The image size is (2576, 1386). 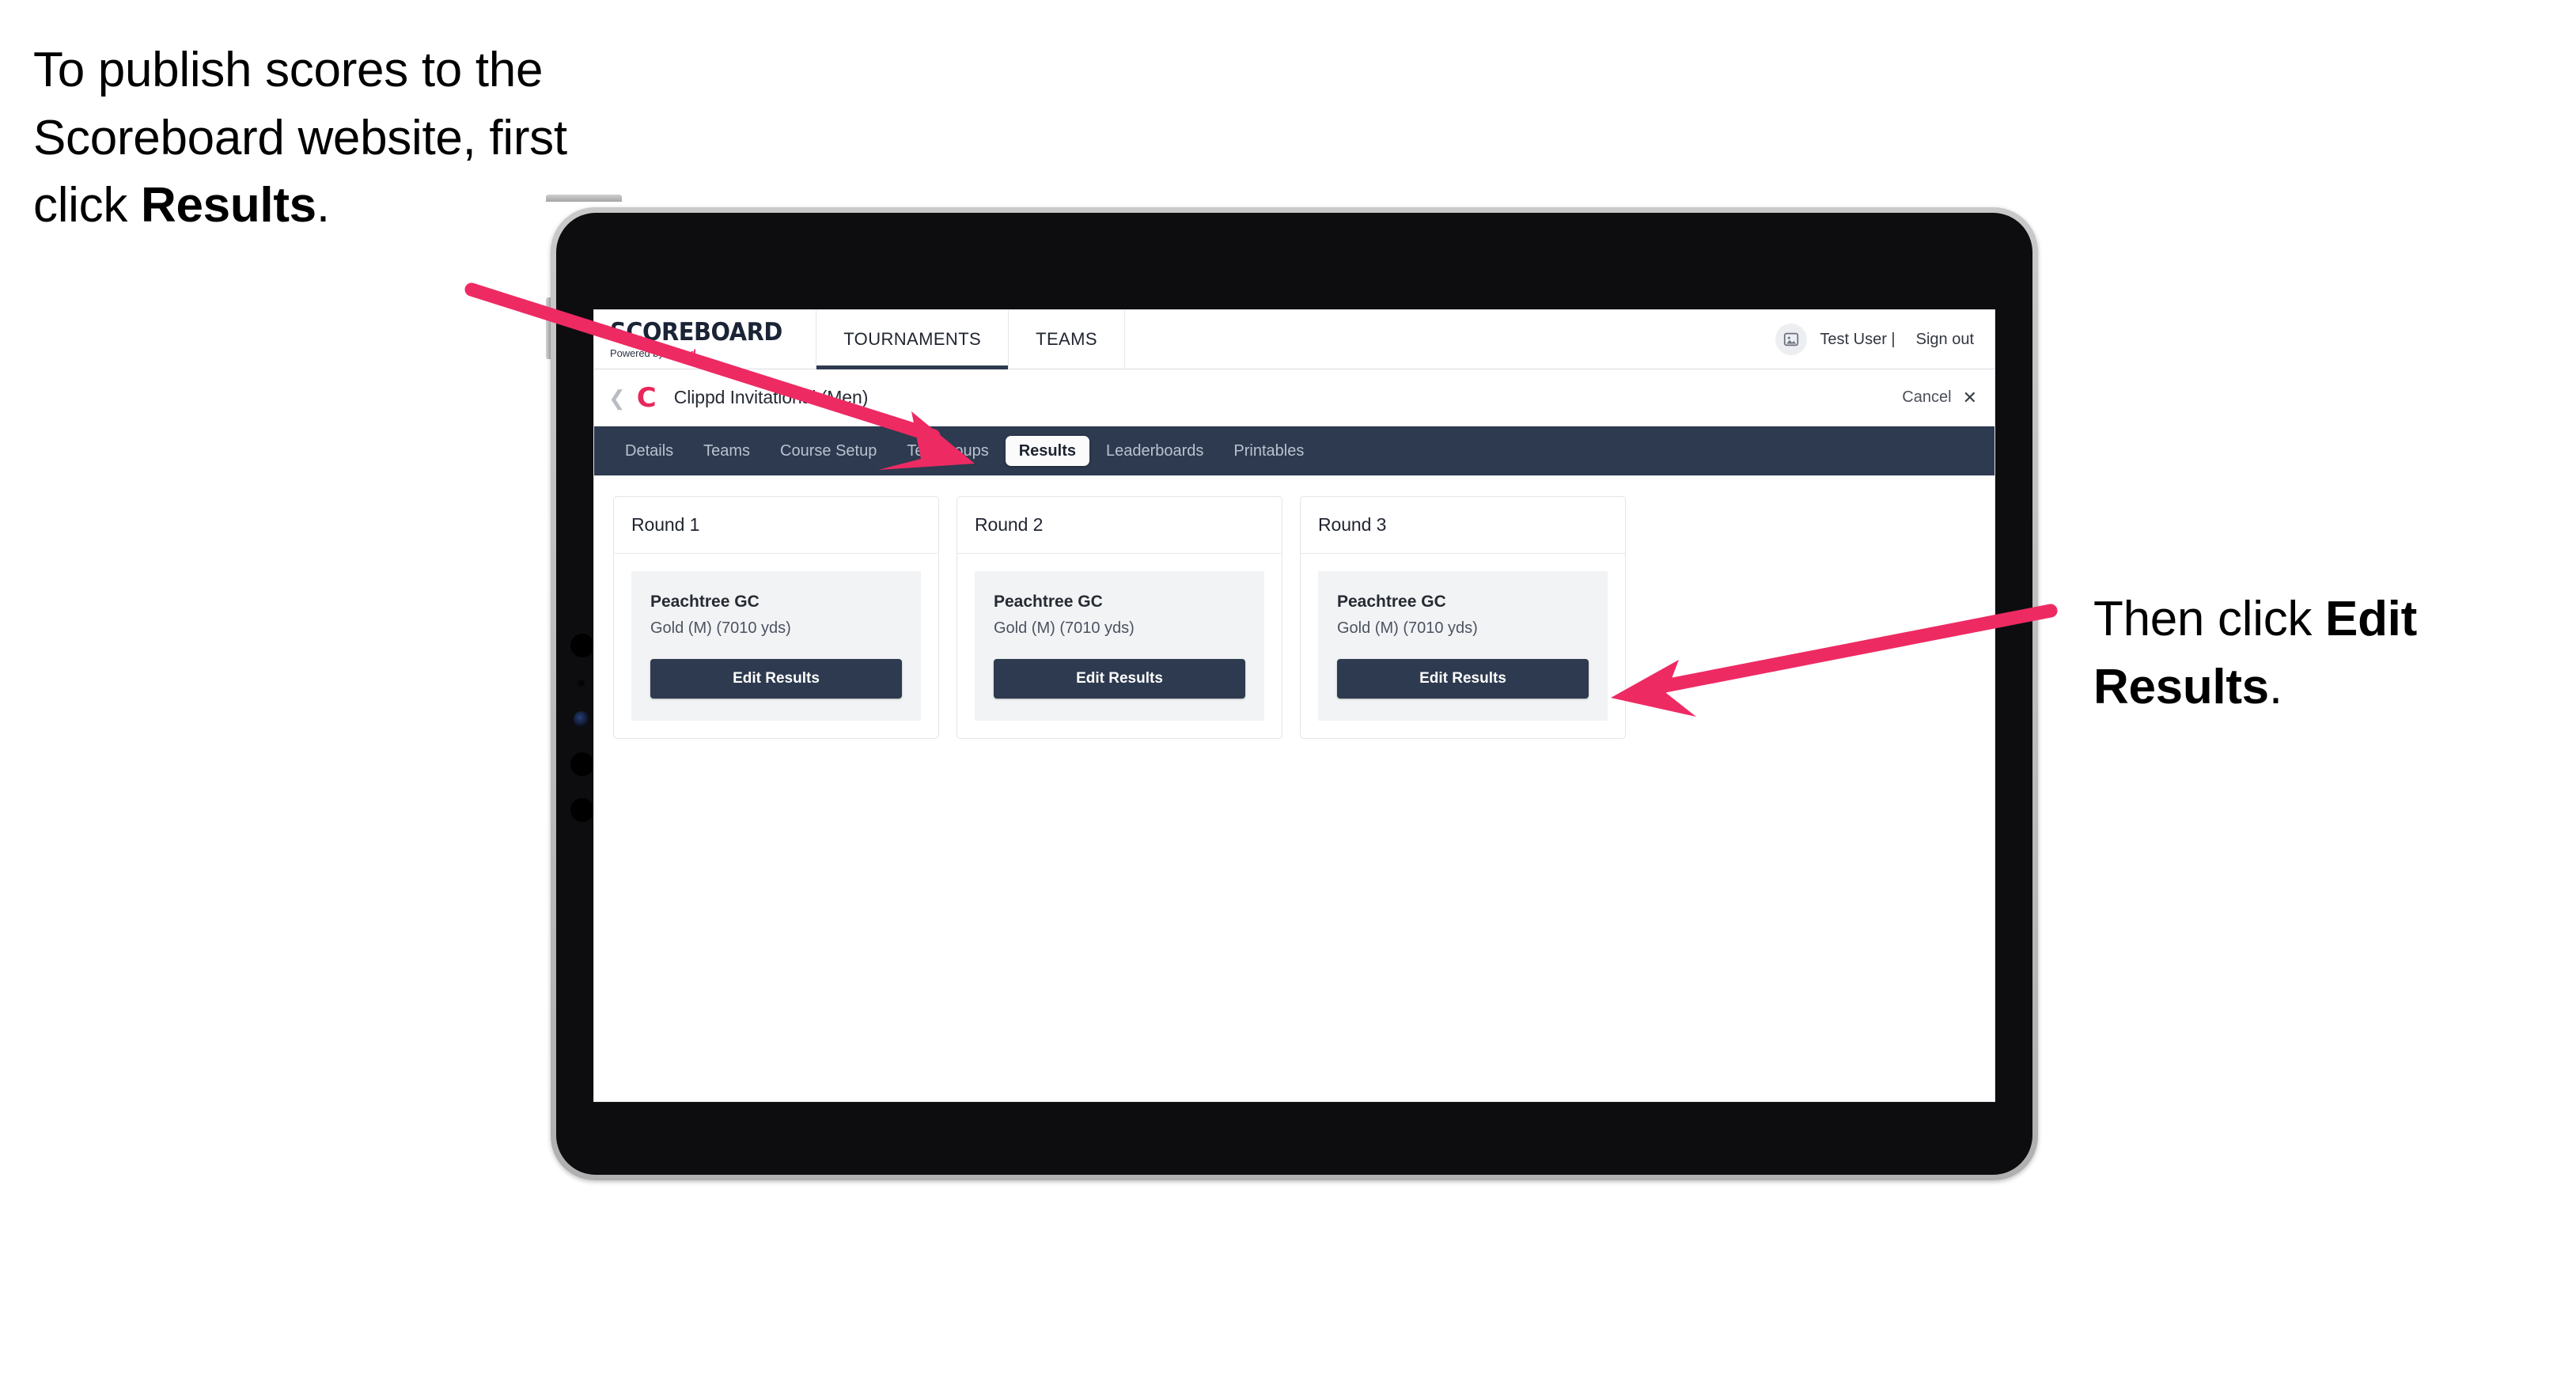 What do you see at coordinates (2275, 687) in the screenshot?
I see `annotation-right-text-after: .` at bounding box center [2275, 687].